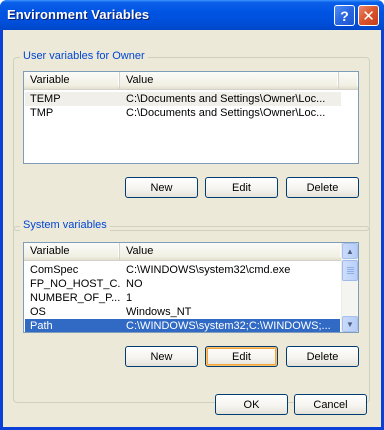  What do you see at coordinates (241, 356) in the screenshot?
I see `system-edit-button: Edit` at bounding box center [241, 356].